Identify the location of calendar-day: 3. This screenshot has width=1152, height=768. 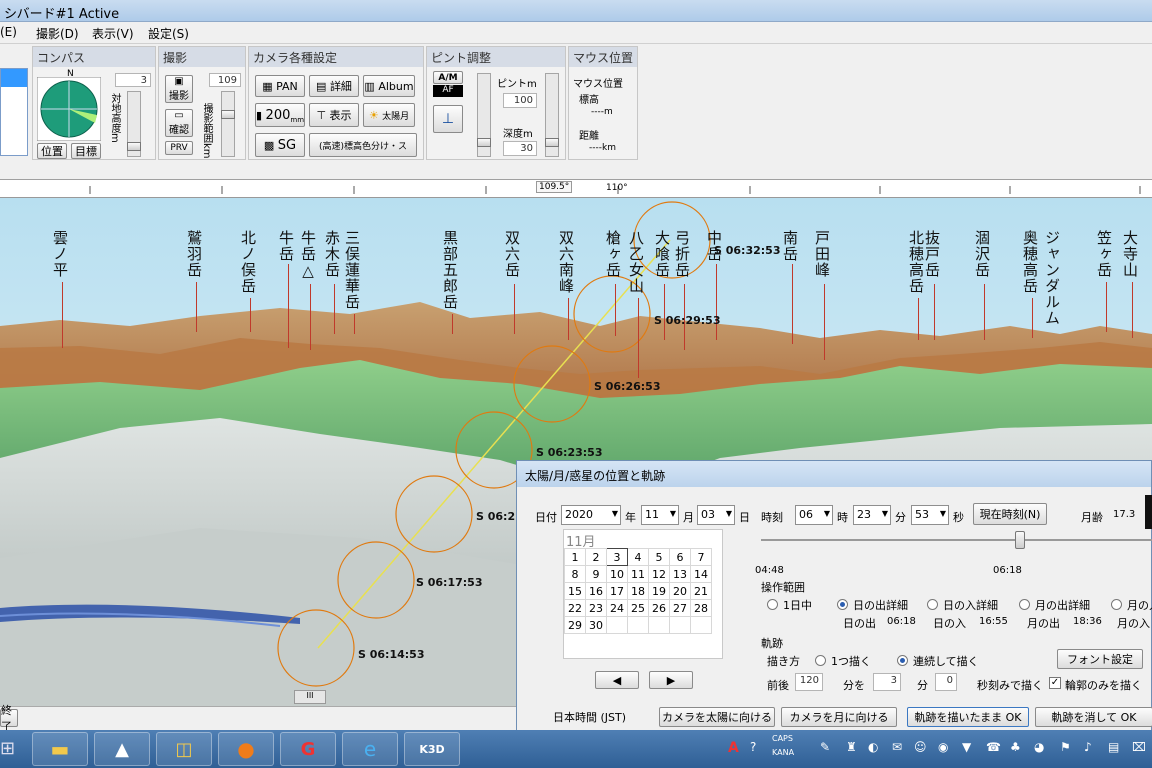
(617, 557).